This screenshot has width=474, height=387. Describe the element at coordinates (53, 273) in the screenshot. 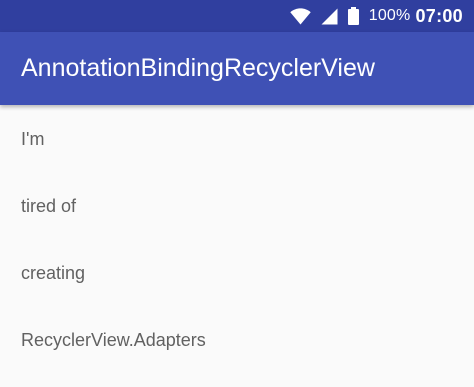

I see `list-item-text: creating` at that location.